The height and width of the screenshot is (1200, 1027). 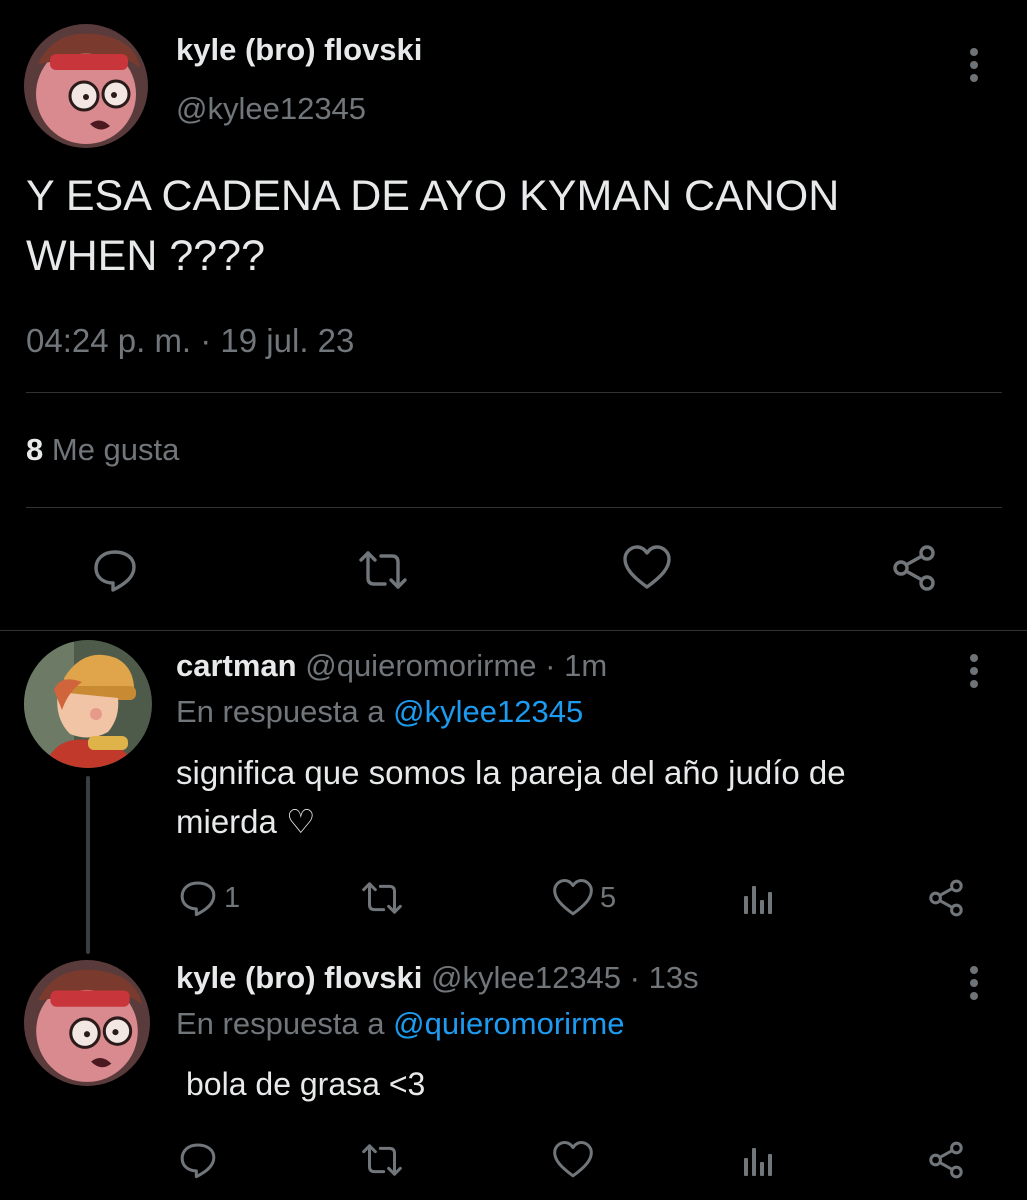 I want to click on reply1-replying-handle-link: @kylee12345, so click(x=488, y=711).